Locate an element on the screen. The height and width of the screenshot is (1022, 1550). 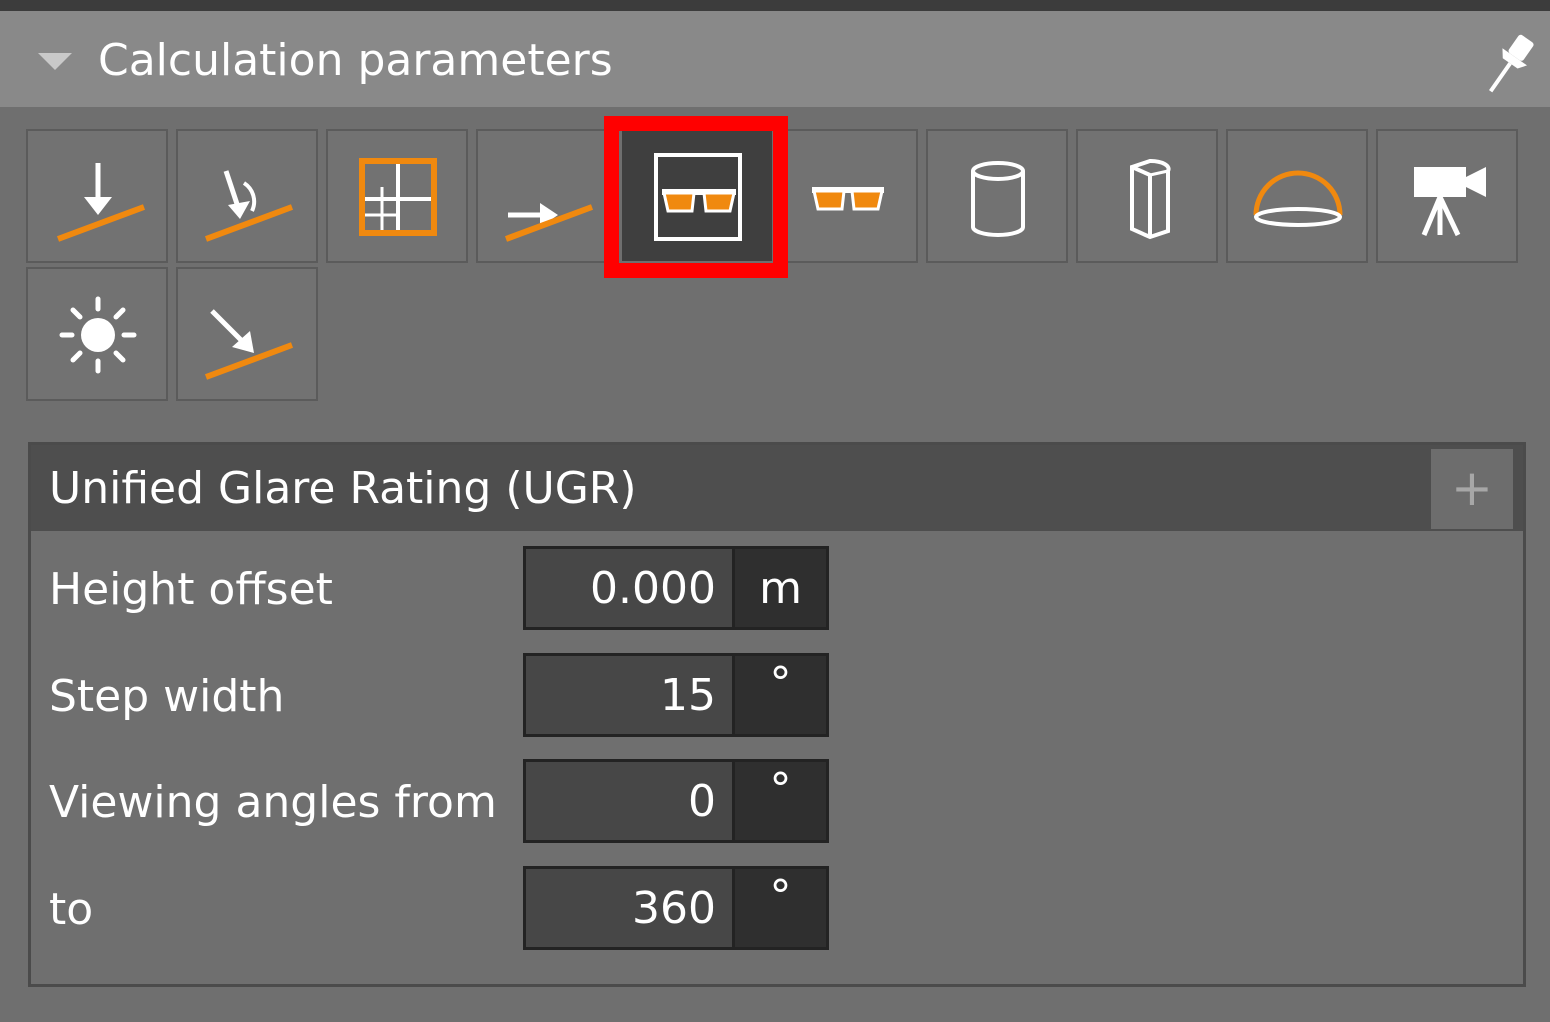
hemisphere-icon is located at coordinates (1298, 198).